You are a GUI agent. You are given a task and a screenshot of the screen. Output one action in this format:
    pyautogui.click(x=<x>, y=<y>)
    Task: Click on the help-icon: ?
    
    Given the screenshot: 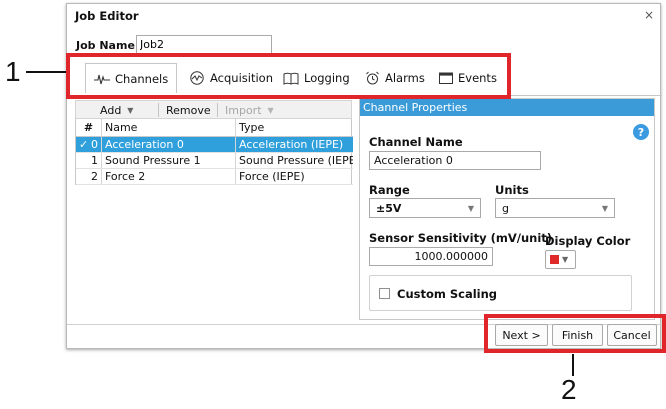 What is the action you would take?
    pyautogui.click(x=641, y=132)
    